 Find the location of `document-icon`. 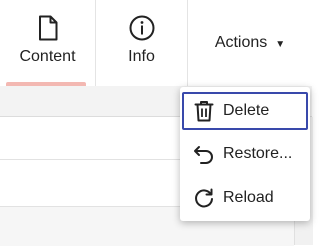

document-icon is located at coordinates (48, 28).